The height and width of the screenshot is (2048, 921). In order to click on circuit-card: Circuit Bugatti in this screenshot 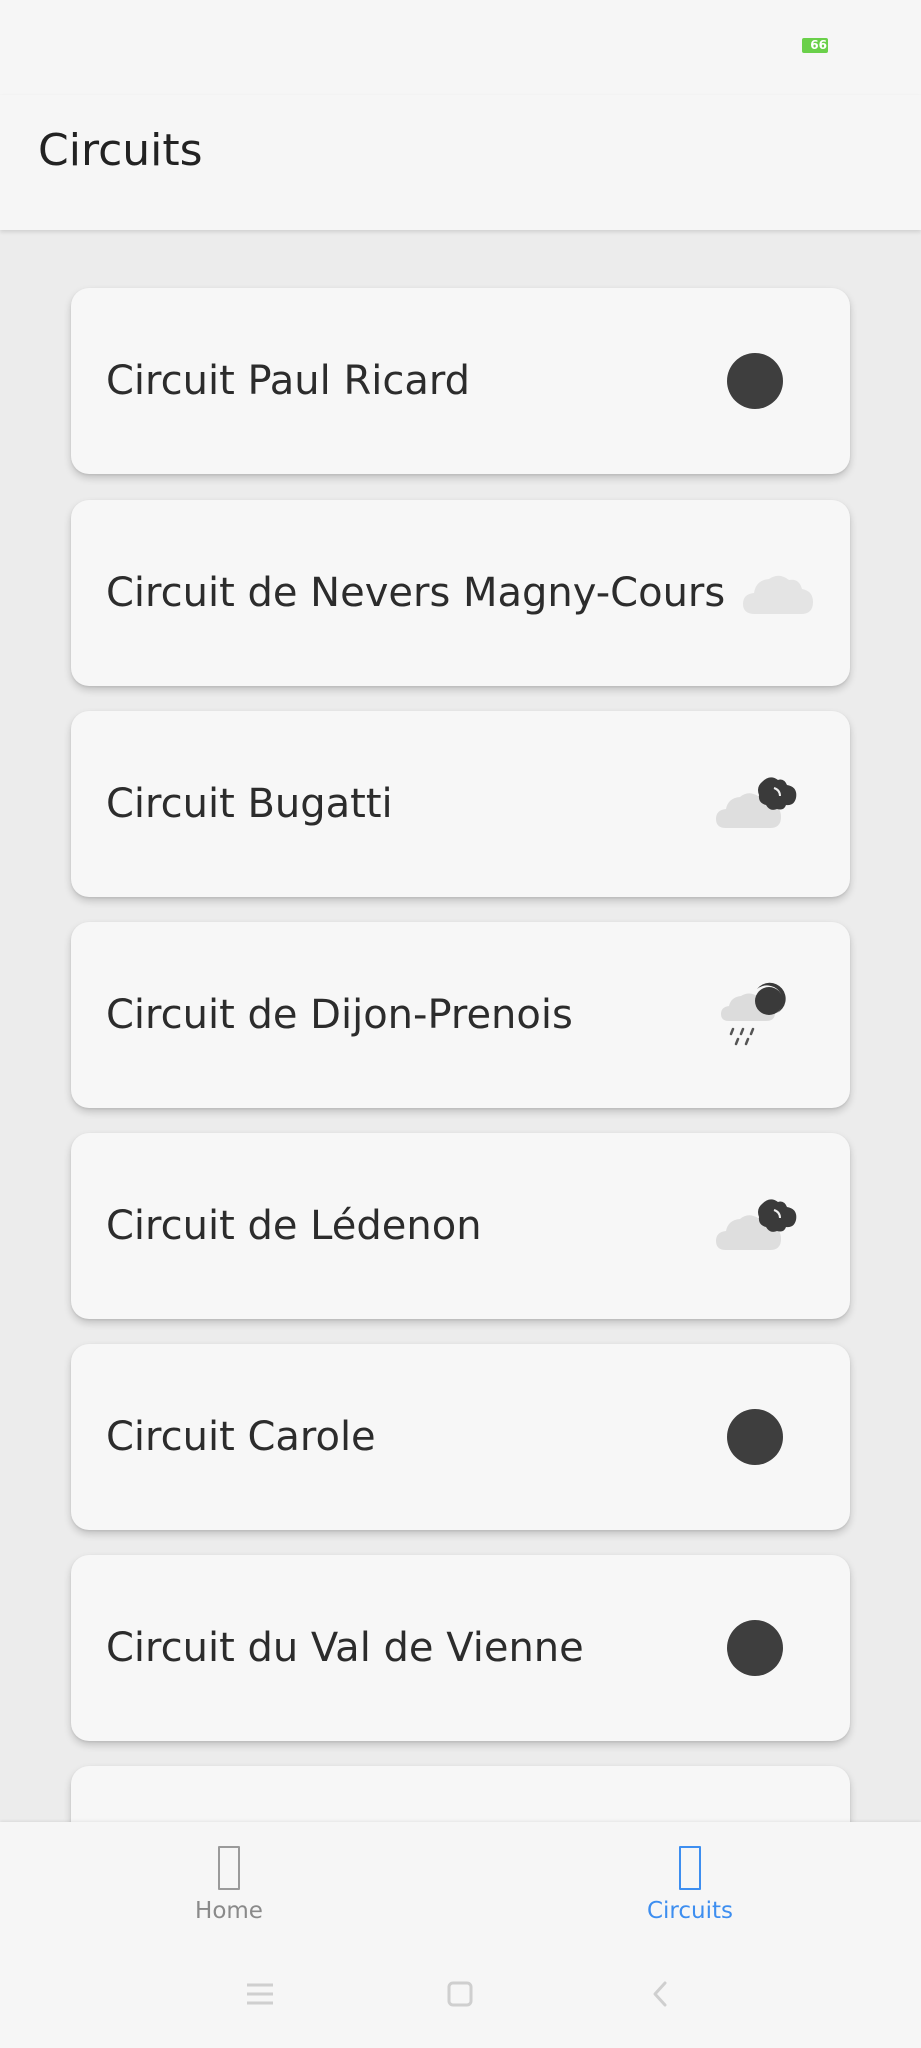, I will do `click(460, 804)`.